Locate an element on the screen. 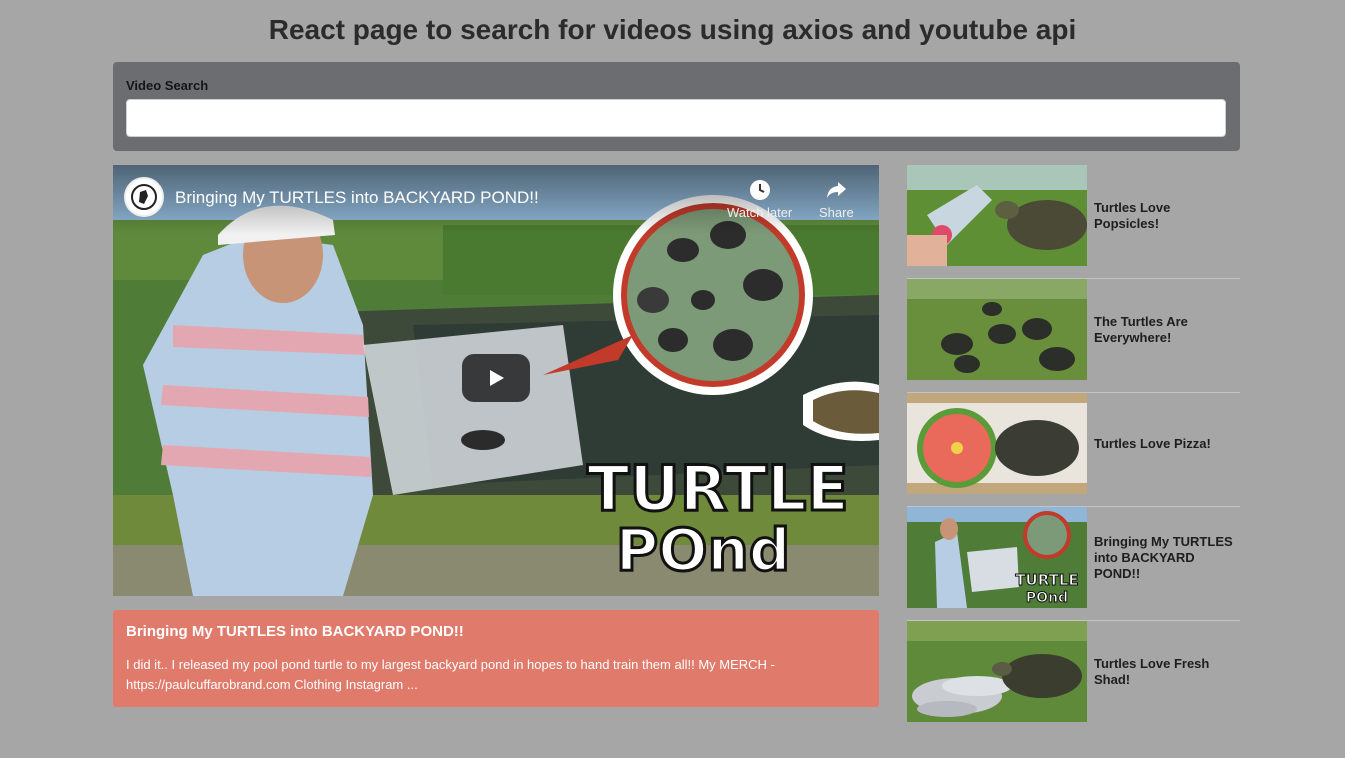 The image size is (1345, 758). video-list-item-title: The Turtles Are Everywhere! is located at coordinates (1166, 329).